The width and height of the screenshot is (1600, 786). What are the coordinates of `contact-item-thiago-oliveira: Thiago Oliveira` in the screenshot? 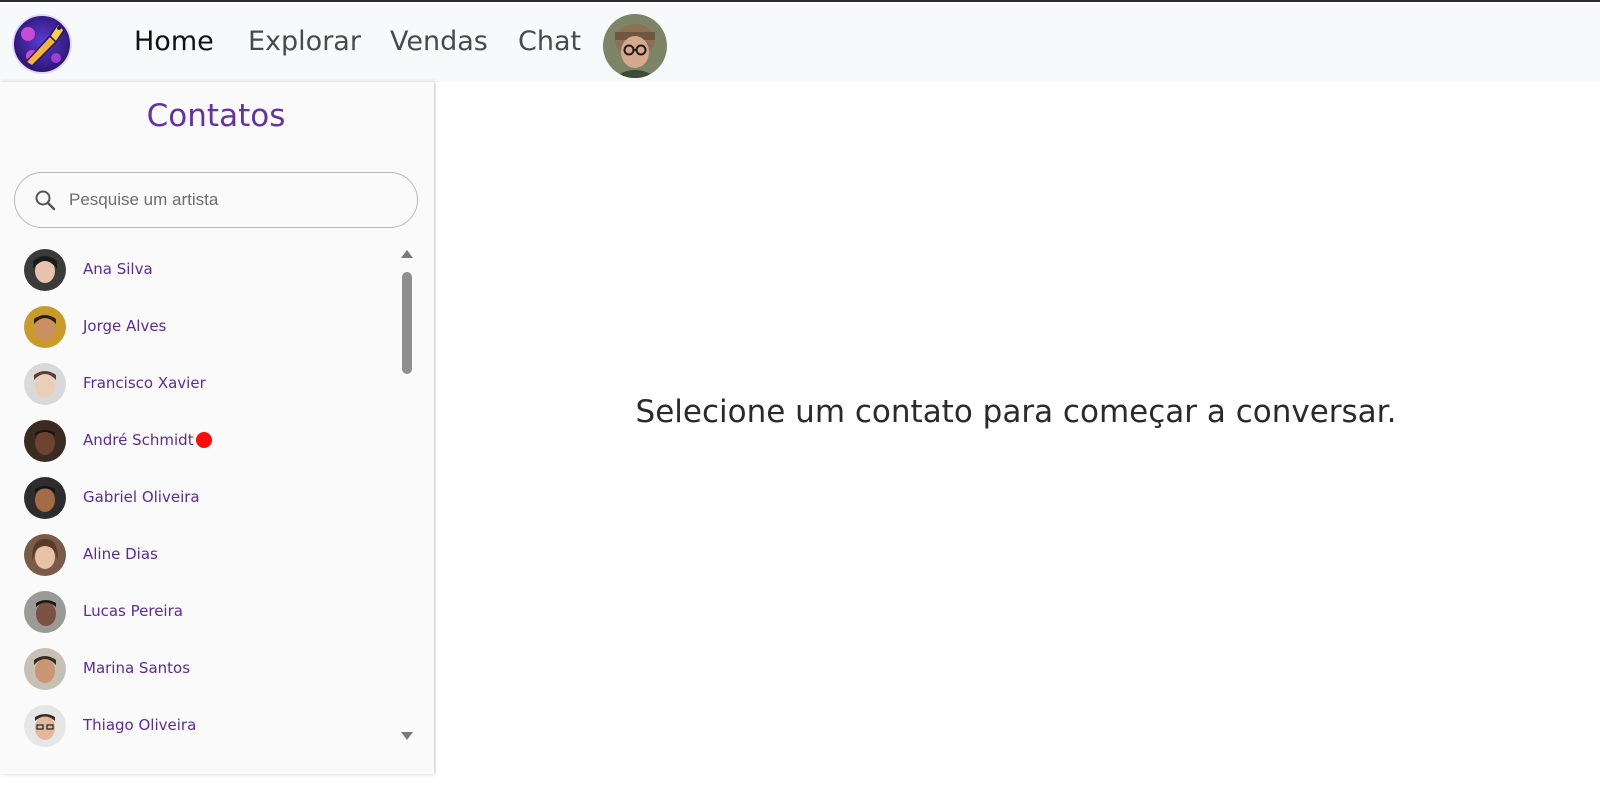 It's located at (195, 727).